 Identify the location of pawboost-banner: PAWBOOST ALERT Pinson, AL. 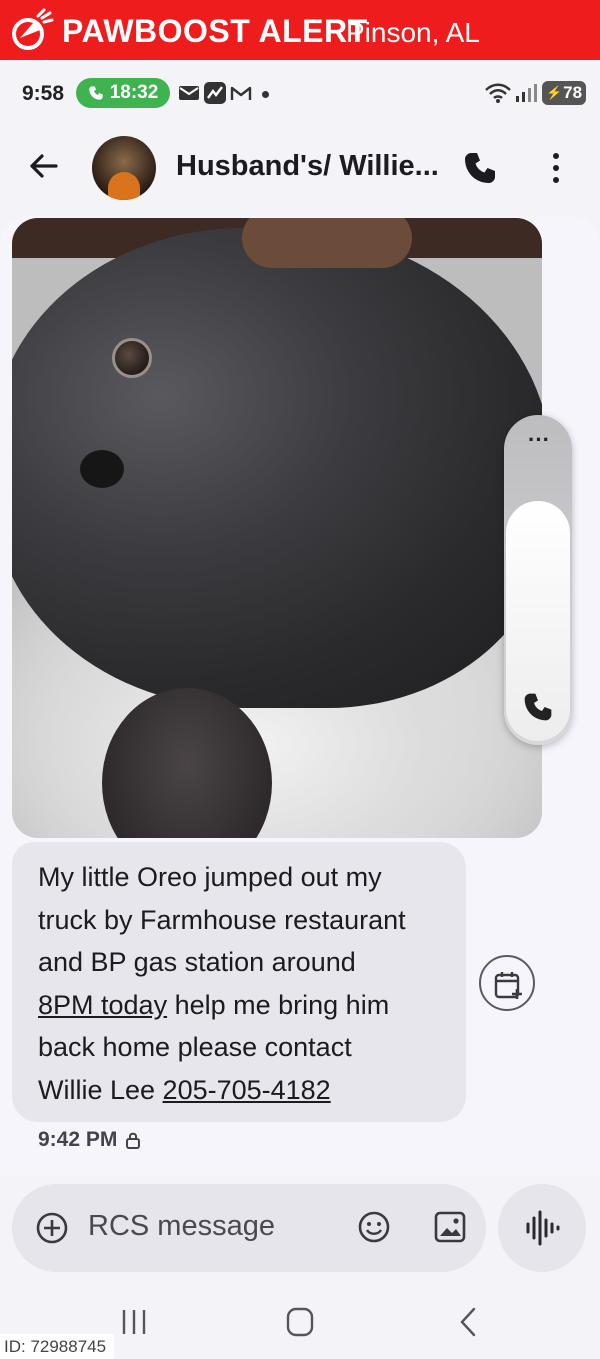
(300, 30).